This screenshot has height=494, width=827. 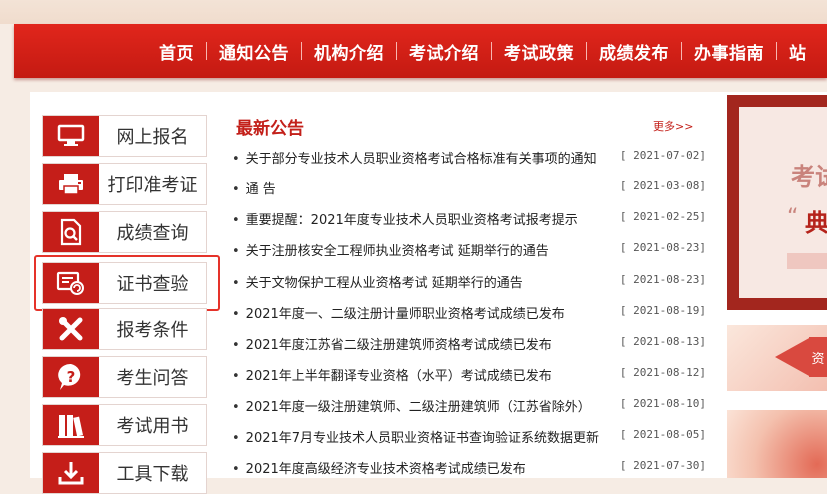 I want to click on news-item-title: 2021年上半年翻译专业资格（水平）考试成绩已发布, so click(x=423, y=374).